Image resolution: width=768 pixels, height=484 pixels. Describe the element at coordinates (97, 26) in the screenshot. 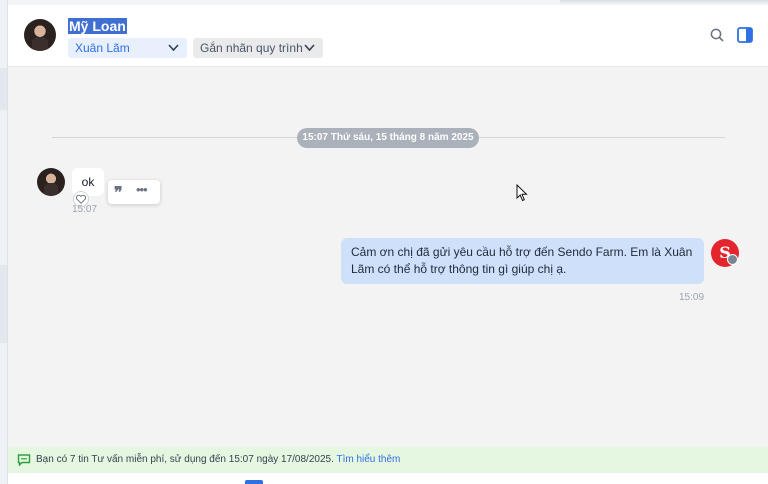

I see `contact-name: Mỹ Loan` at that location.